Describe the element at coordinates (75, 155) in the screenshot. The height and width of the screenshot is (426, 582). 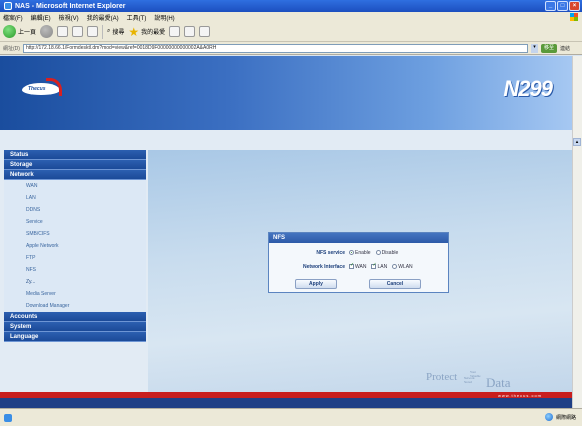
I see `sidebar-item-status: Status` at that location.